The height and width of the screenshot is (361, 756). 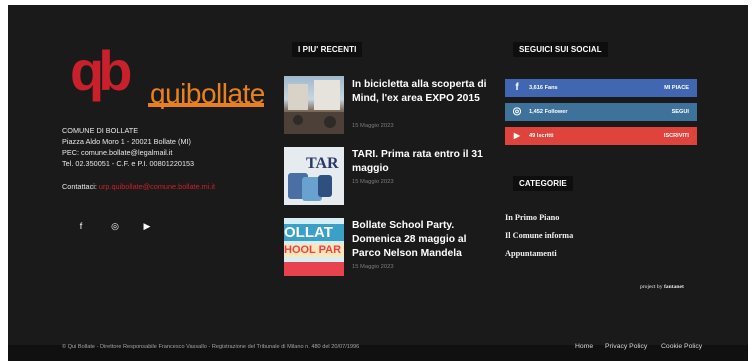 What do you see at coordinates (126, 141) in the screenshot?
I see `comune-address: Piazza Aldo Moro 1 - 20021 Bollate (MI)` at bounding box center [126, 141].